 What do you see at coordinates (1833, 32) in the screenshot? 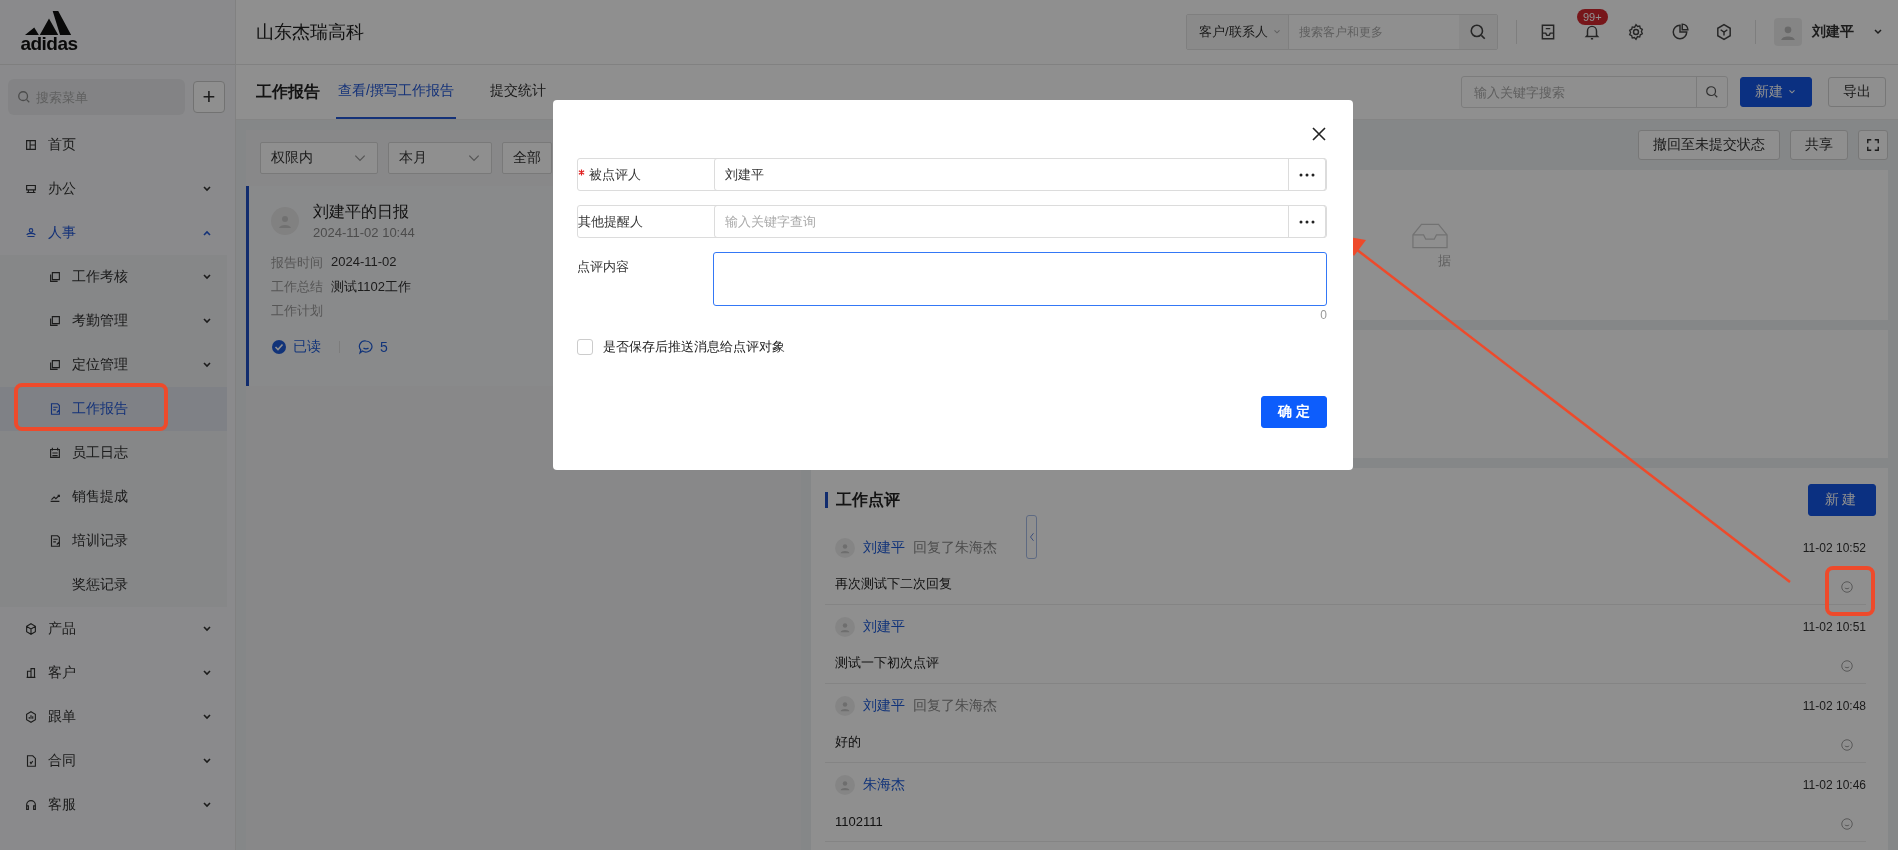
I see `user-name: 刘建平` at bounding box center [1833, 32].